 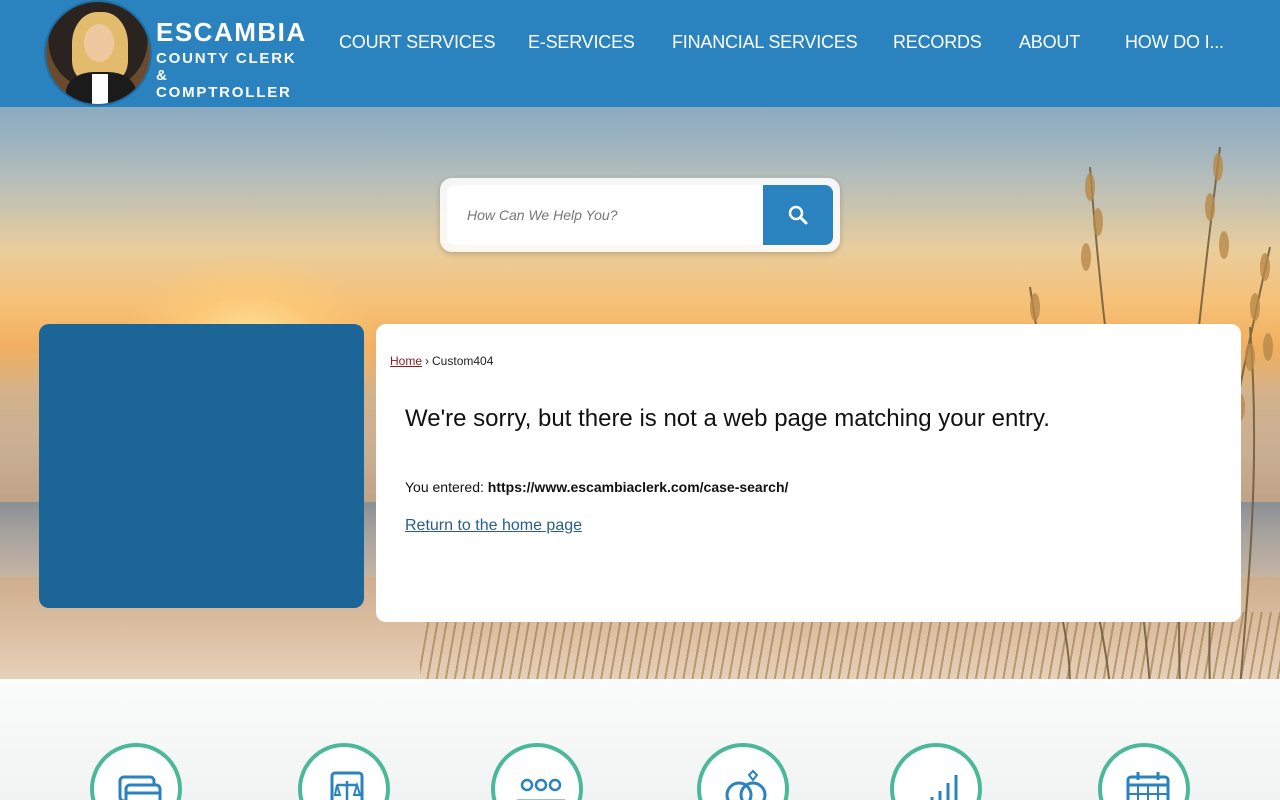 What do you see at coordinates (936, 771) in the screenshot?
I see `quick-link-reports` at bounding box center [936, 771].